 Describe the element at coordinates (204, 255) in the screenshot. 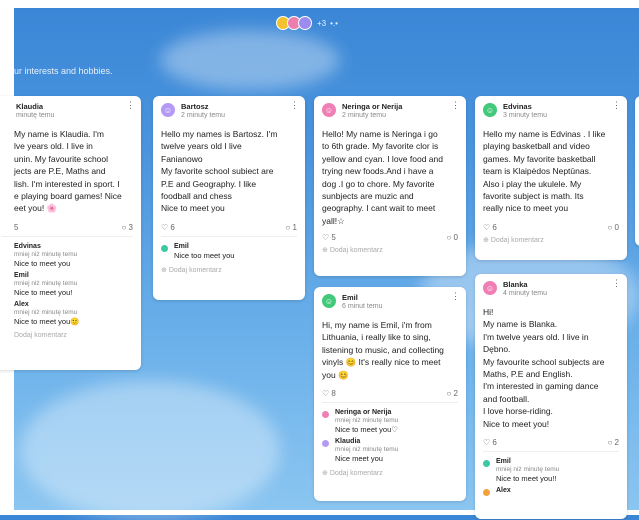

I see `comment-text: Nice too meet you` at that location.